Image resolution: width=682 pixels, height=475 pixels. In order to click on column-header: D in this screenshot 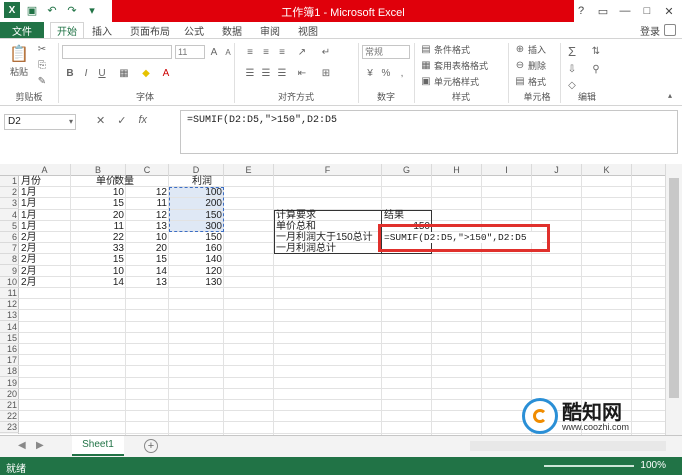, I will do `click(196, 170)`.